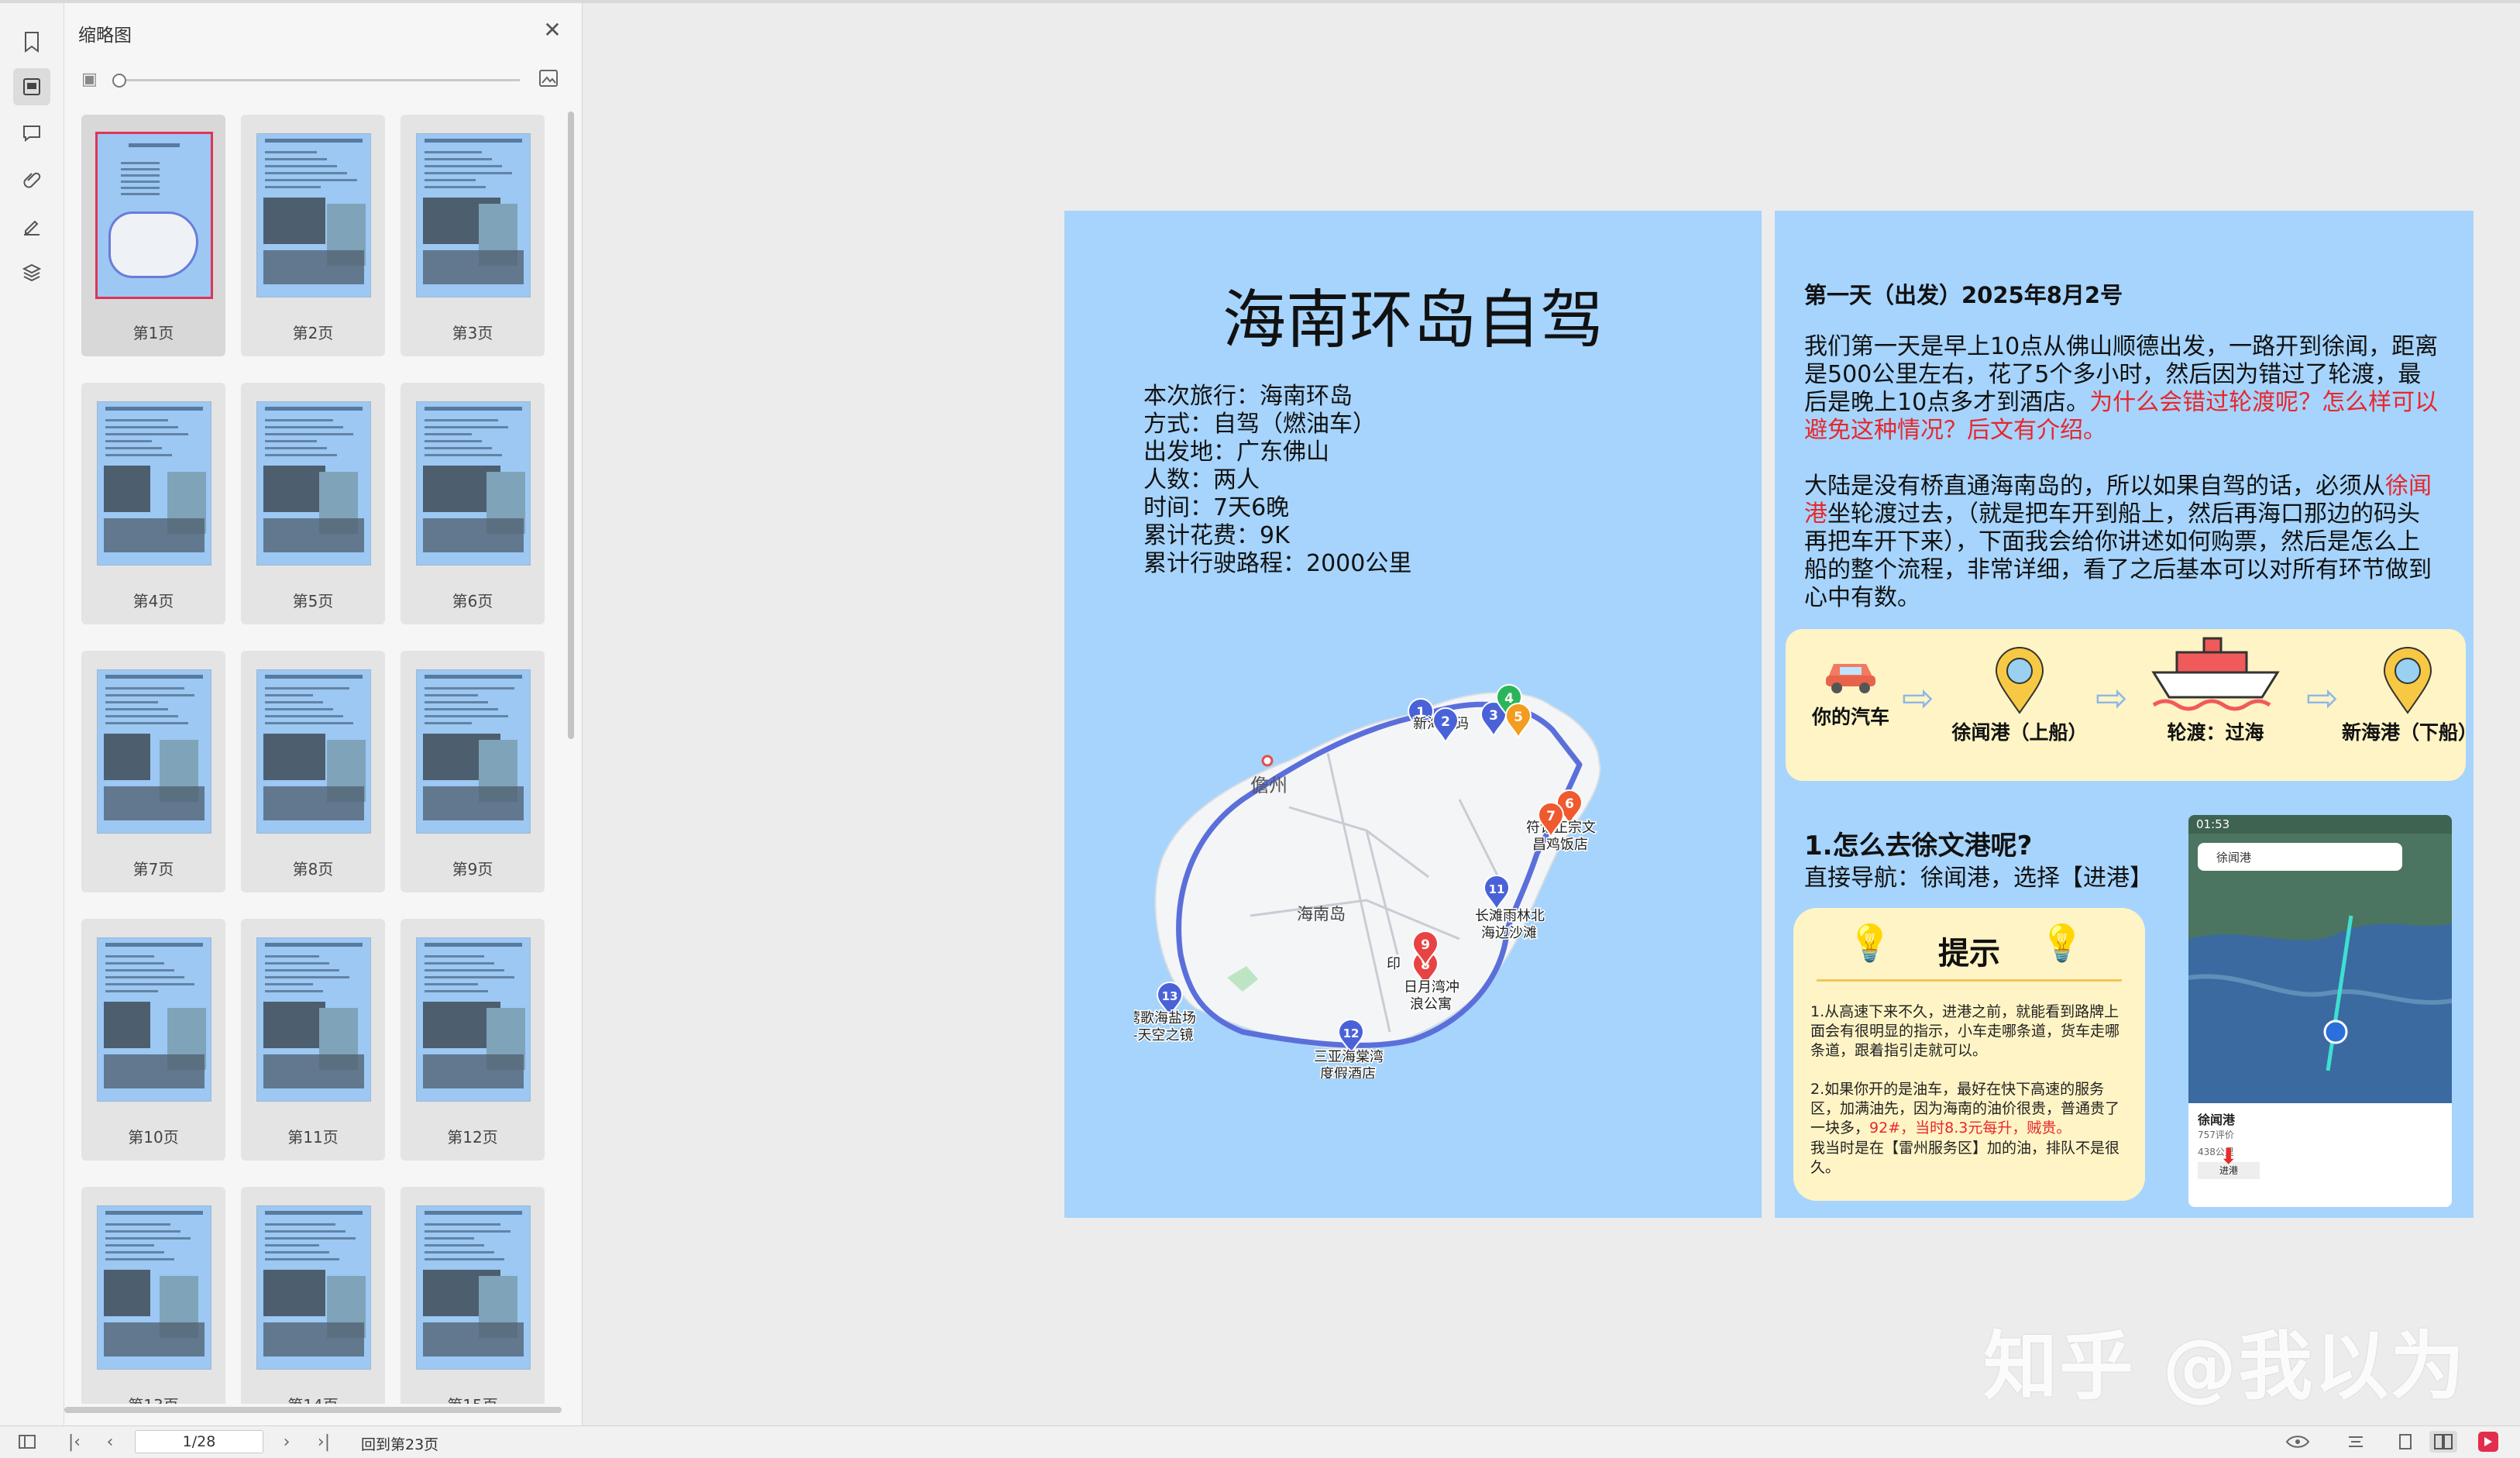 The width and height of the screenshot is (2520, 1458). What do you see at coordinates (31, 41) in the screenshot?
I see `bookmark-icon` at bounding box center [31, 41].